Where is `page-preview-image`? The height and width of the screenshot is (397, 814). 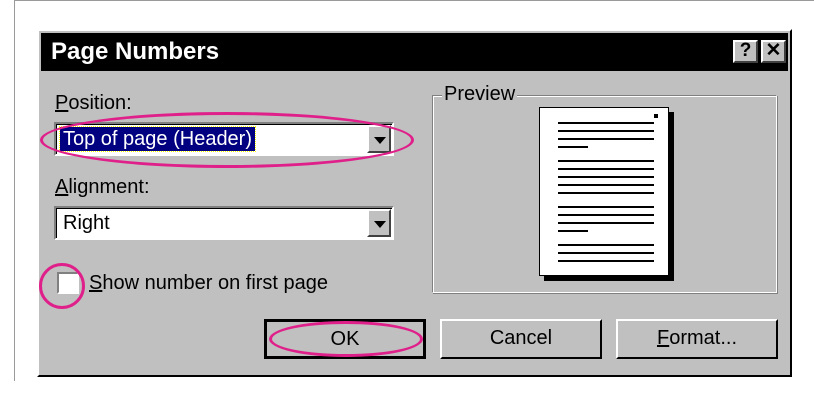
page-preview-image is located at coordinates (604, 191).